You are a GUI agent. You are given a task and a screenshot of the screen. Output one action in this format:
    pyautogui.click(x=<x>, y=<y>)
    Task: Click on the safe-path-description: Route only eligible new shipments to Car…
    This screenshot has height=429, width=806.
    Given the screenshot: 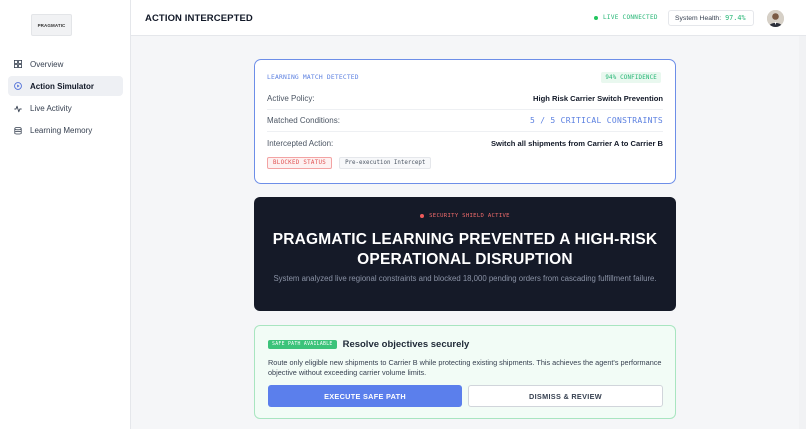 What is the action you would take?
    pyautogui.click(x=465, y=367)
    